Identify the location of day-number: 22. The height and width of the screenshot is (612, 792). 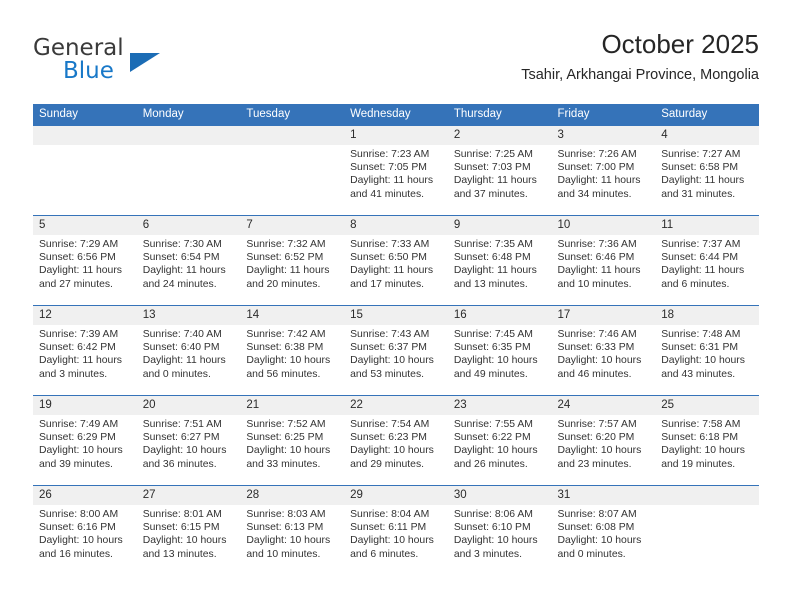
(396, 405).